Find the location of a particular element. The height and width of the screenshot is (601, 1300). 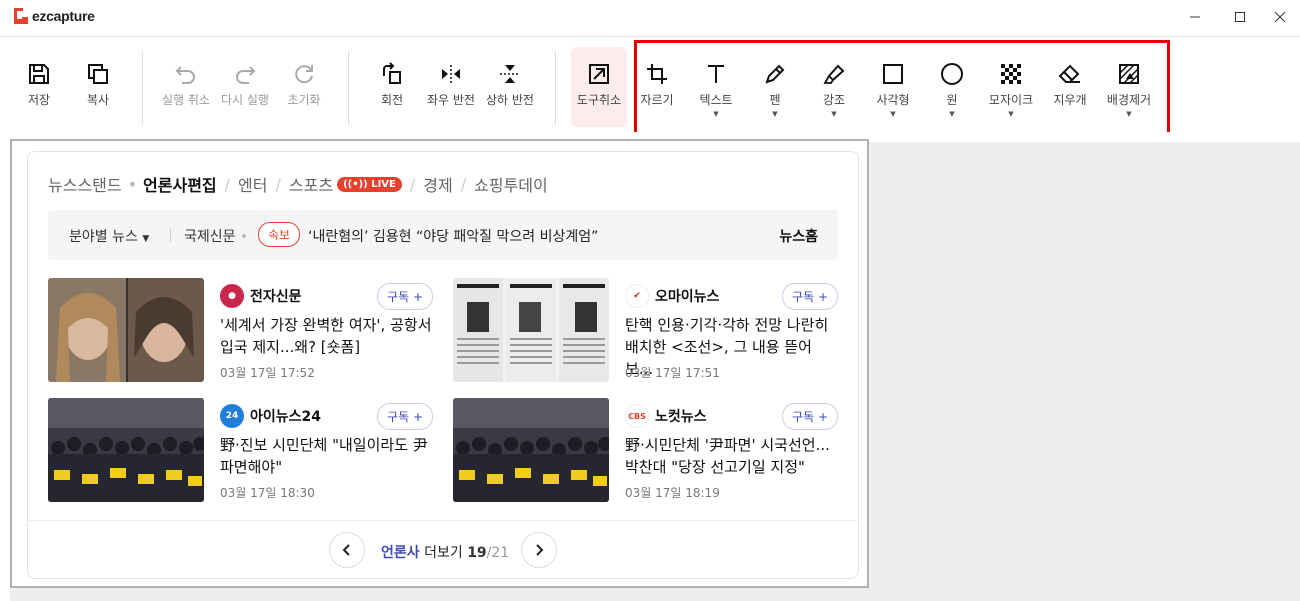

flip-vertical-icon is located at coordinates (510, 74).